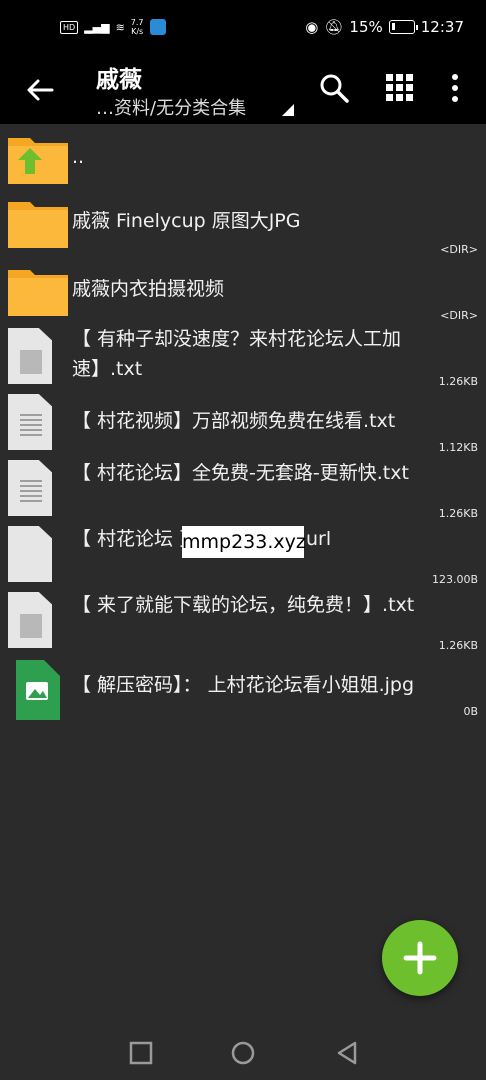  Describe the element at coordinates (400, 88) in the screenshot. I see `grid-view-icon` at that location.